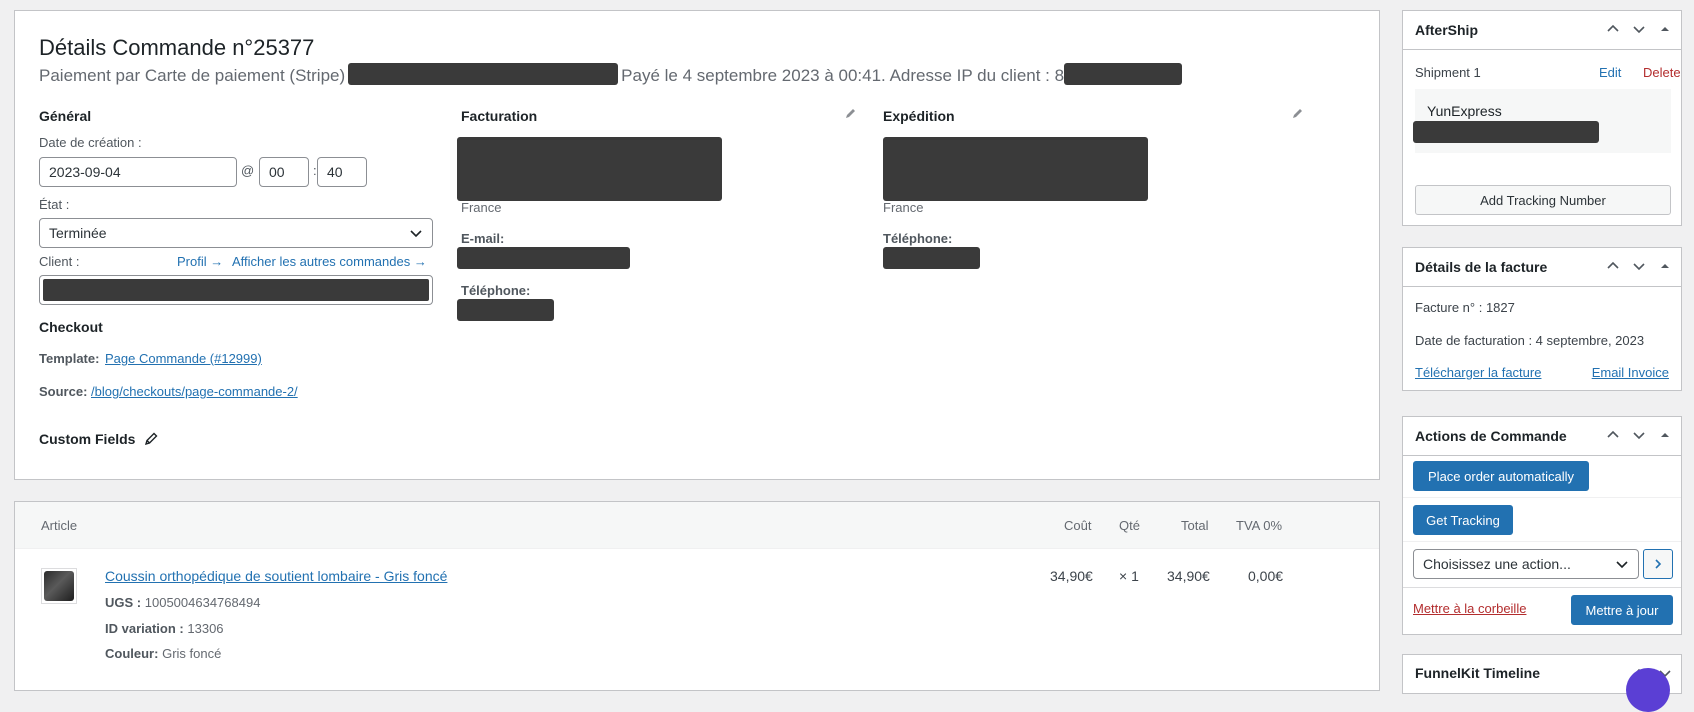  What do you see at coordinates (1469, 608) in the screenshot?
I see `trash-link: Mettre à la corbeille` at bounding box center [1469, 608].